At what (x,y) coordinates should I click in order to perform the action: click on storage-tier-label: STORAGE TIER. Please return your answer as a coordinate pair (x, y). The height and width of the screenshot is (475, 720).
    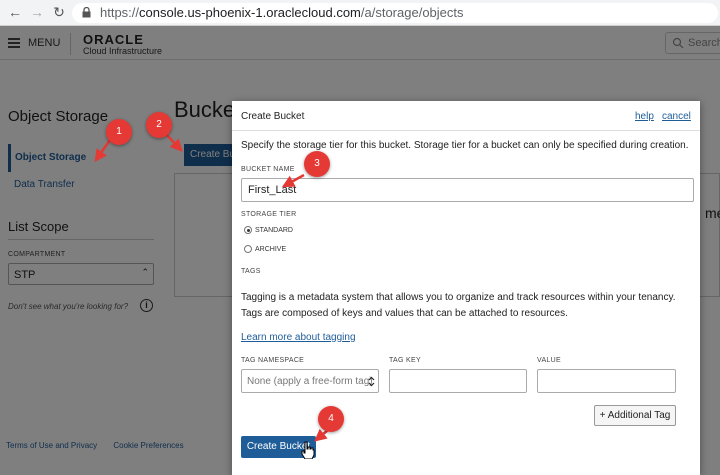
    Looking at the image, I should click on (269, 214).